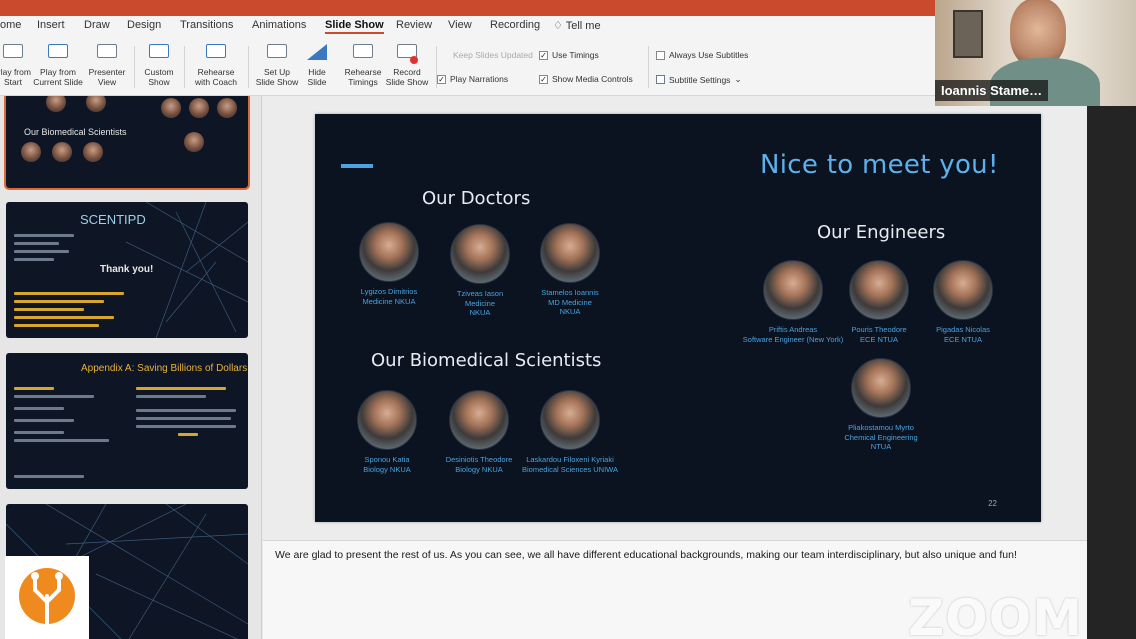  What do you see at coordinates (444, 55) in the screenshot?
I see `keep-slides-checkbox-box` at bounding box center [444, 55].